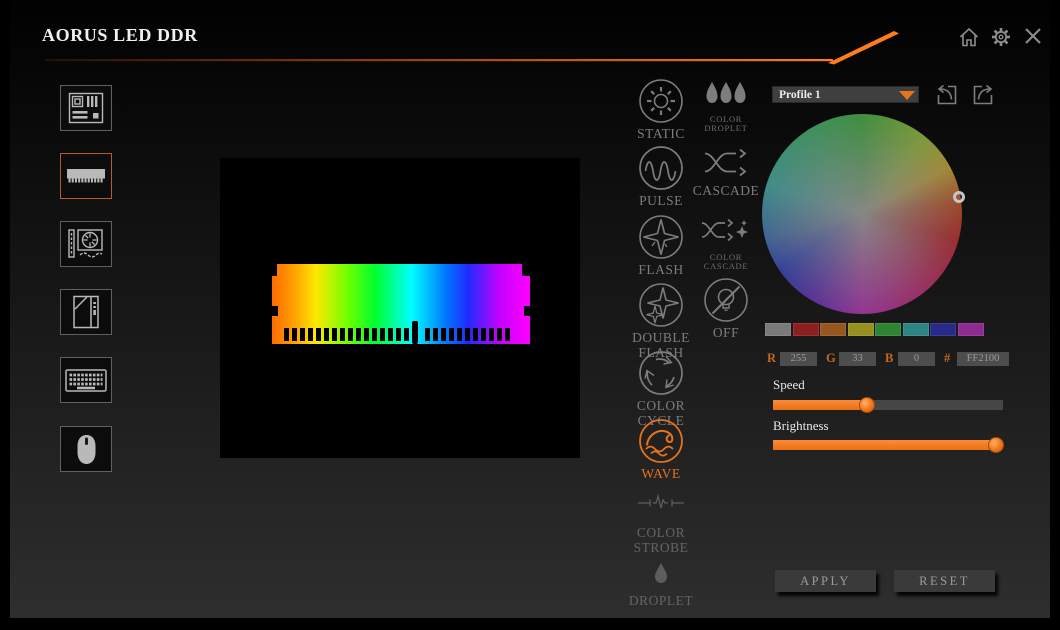  I want to click on pulse-icon, so click(661, 168).